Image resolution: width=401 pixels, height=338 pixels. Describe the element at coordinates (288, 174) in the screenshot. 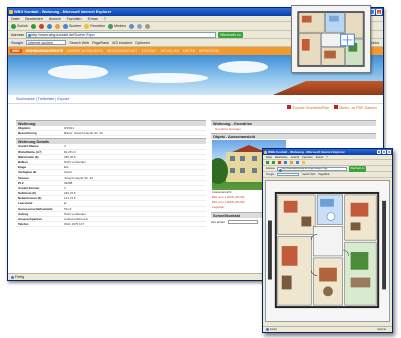

I see `second-search-input` at that location.